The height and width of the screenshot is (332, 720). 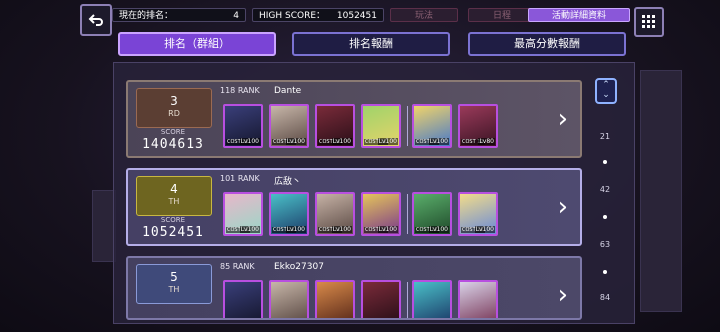 What do you see at coordinates (605, 297) in the screenshot?
I see `scroll-tick: 84` at bounding box center [605, 297].